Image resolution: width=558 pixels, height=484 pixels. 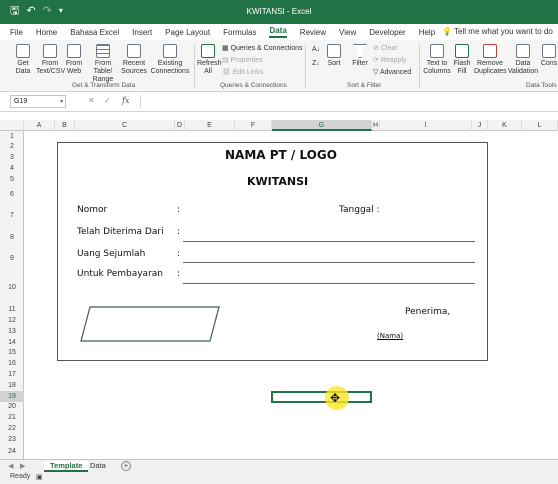 What do you see at coordinates (437, 63) in the screenshot?
I see `text-to-columns-label: Text to` at bounding box center [437, 63].